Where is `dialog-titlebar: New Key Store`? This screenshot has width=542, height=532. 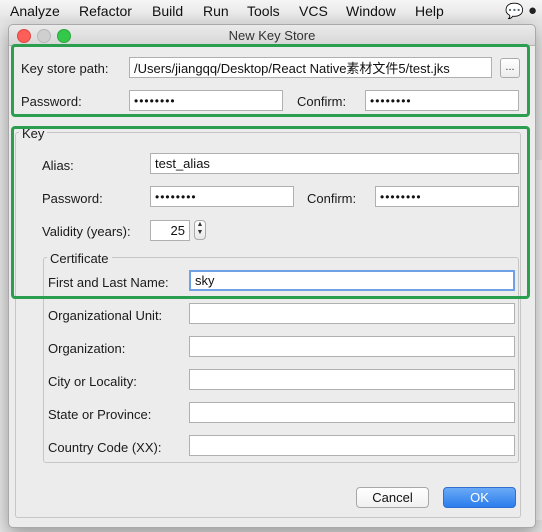 dialog-titlebar: New Key Store is located at coordinates (272, 35).